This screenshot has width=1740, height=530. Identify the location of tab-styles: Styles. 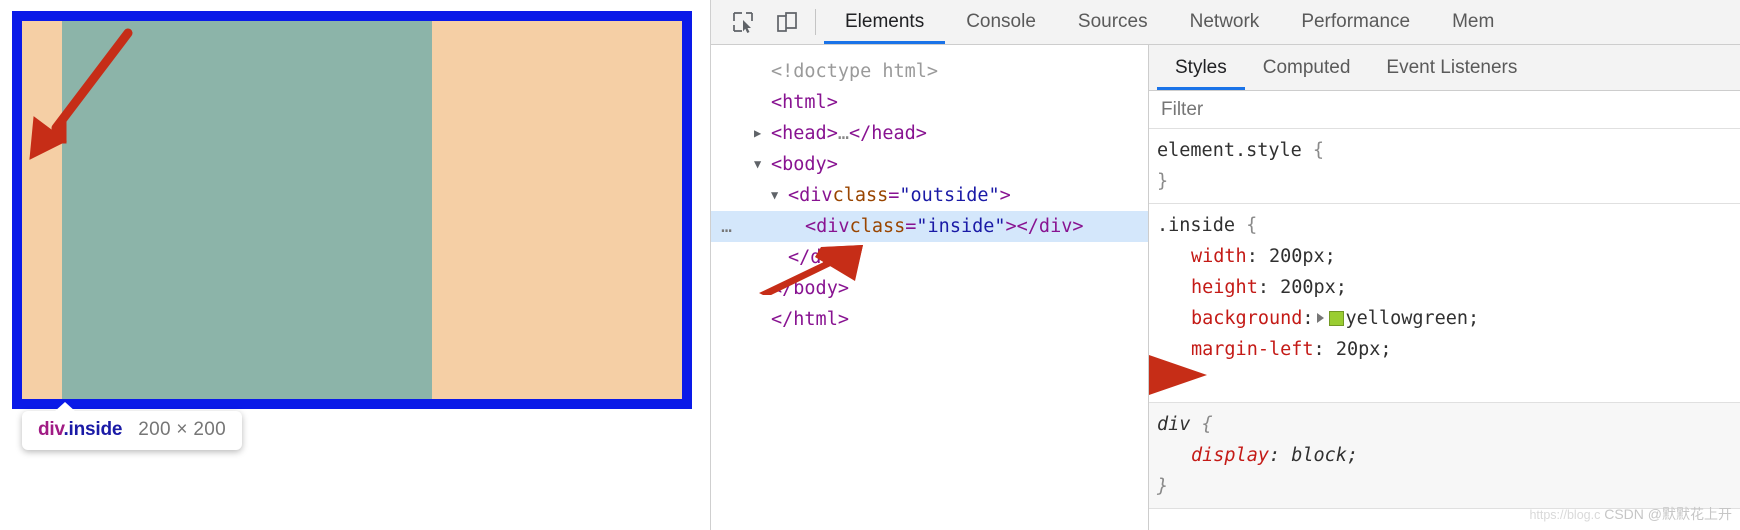
(1201, 67).